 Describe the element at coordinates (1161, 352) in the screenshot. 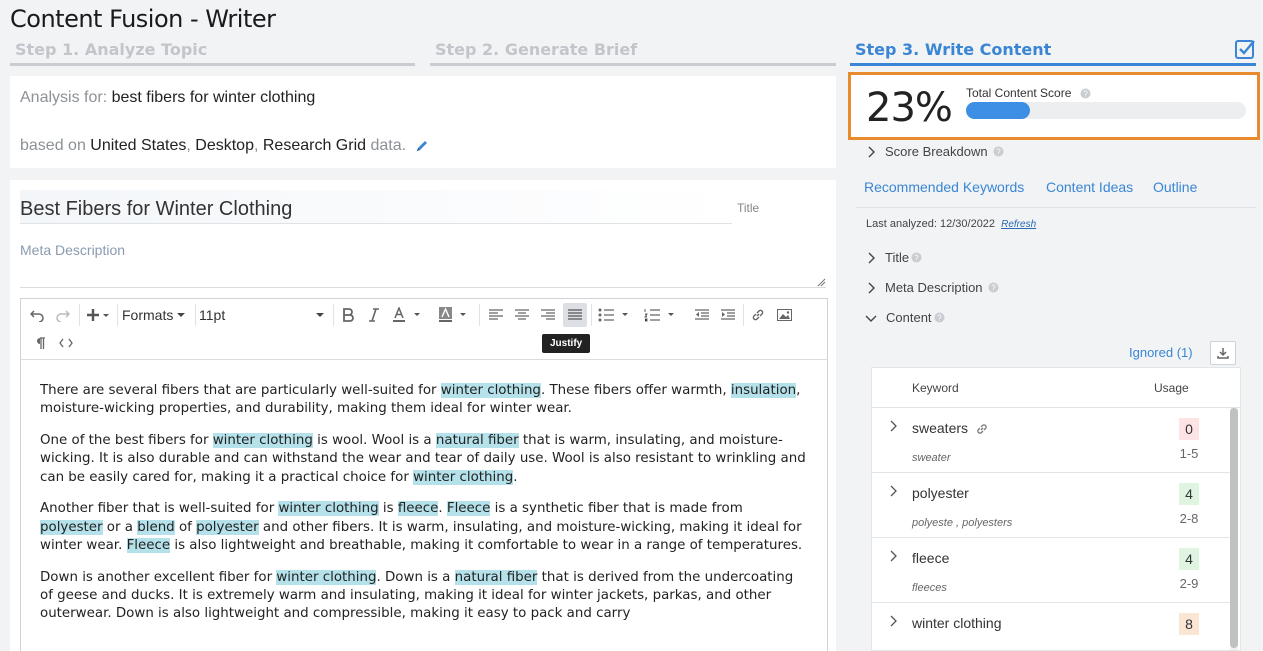

I see `ignored-keywords-link: Ignored (1)` at that location.